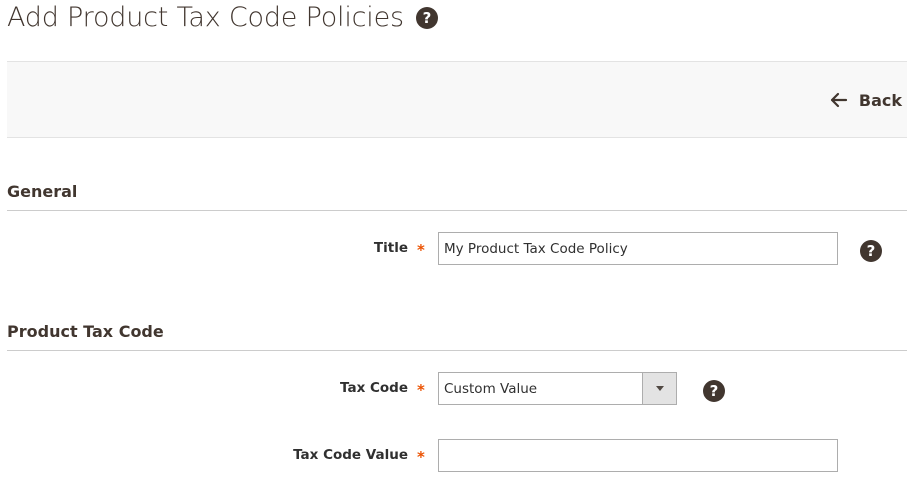  I want to click on title-input, so click(638, 248).